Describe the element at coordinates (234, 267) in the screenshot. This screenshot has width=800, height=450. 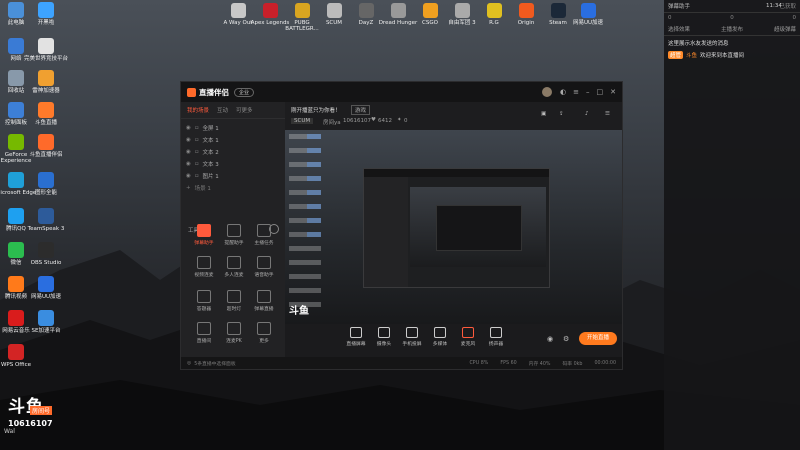
I see `toolbox-tool: 多人连麦` at that location.